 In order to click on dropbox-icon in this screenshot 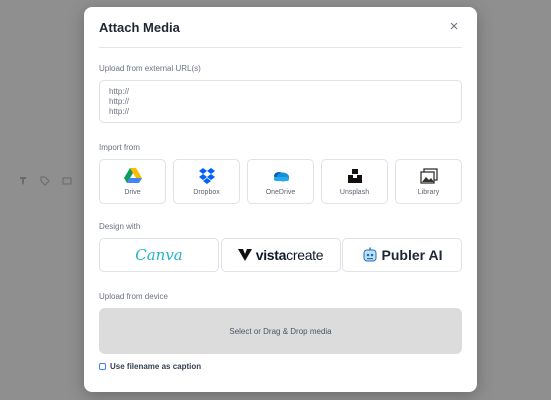, I will do `click(206, 175)`.